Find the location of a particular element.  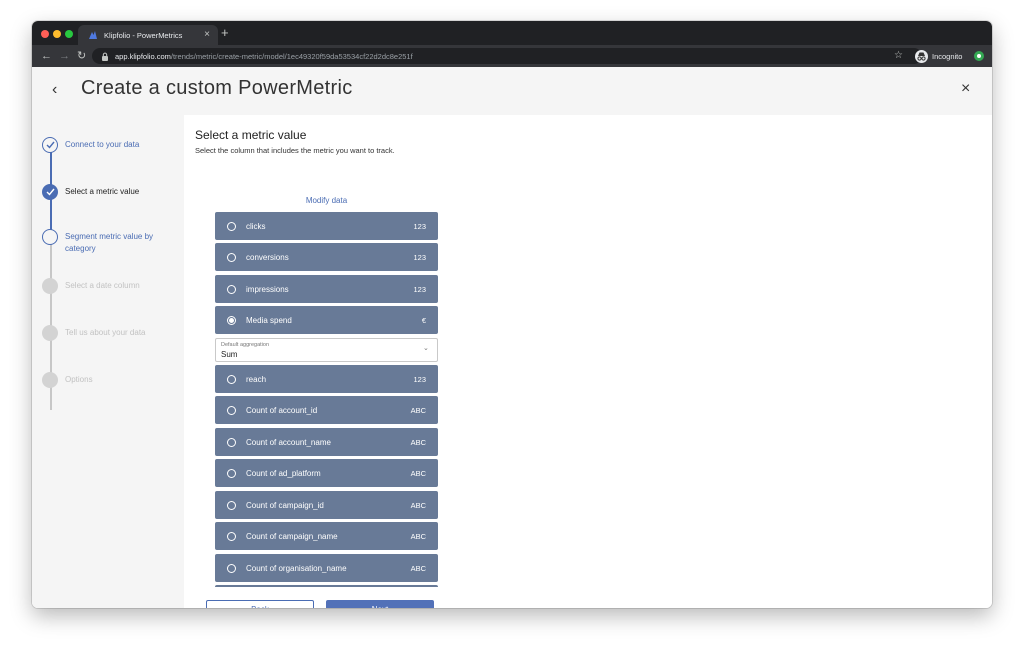

column-option-count-organisation-name: Count of organisation_name ABC is located at coordinates (326, 568).